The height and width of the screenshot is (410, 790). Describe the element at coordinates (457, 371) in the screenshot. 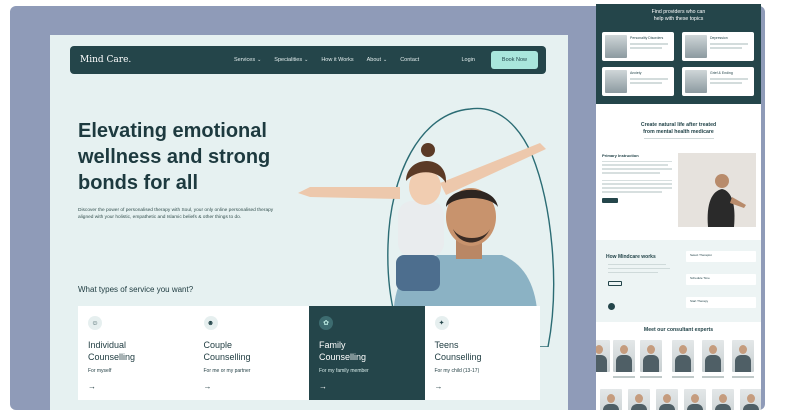

I see `card-subtitle: For my child (13-17)` at that location.